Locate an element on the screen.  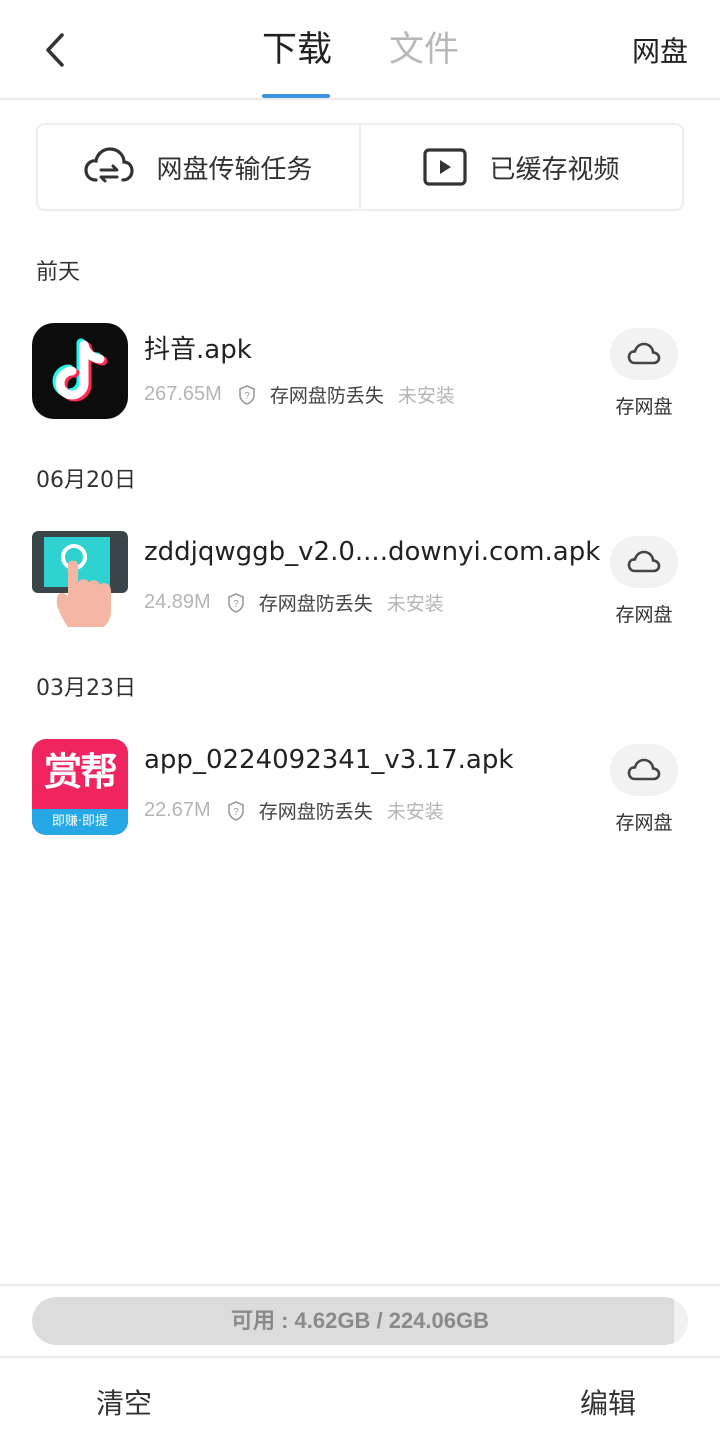
storage-progress-bar: 可用 : 4.62GB / 224.06GB is located at coordinates (360, 1321).